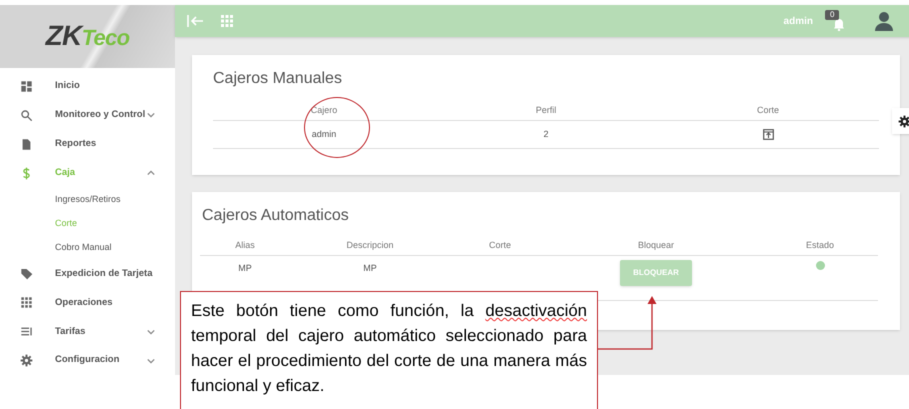  What do you see at coordinates (884, 21) in the screenshot?
I see `user-avatar-icon` at bounding box center [884, 21].